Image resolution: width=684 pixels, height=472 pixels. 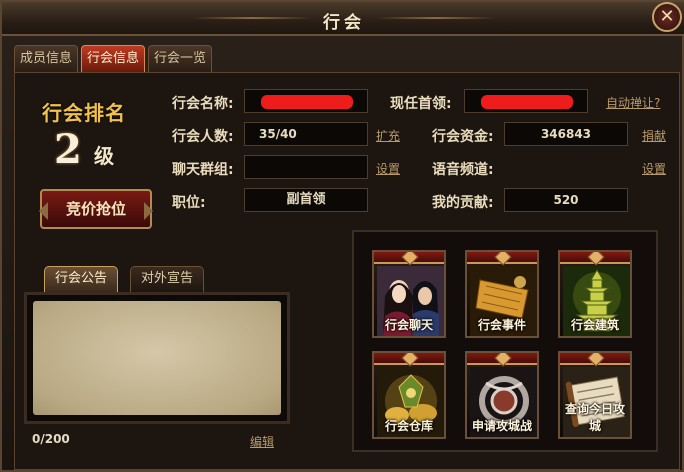 What do you see at coordinates (84, 113) in the screenshot?
I see `rank-title: 行会排名` at bounding box center [84, 113].